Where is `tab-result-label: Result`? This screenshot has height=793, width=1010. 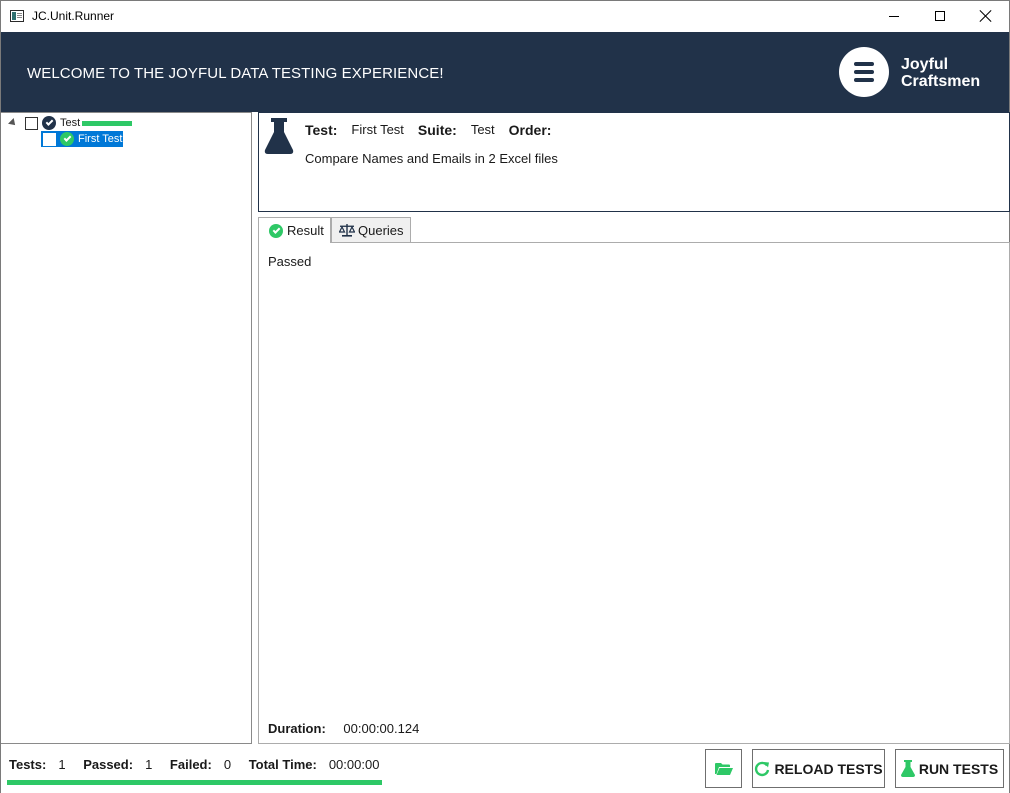
tab-result-label: Result is located at coordinates (305, 230).